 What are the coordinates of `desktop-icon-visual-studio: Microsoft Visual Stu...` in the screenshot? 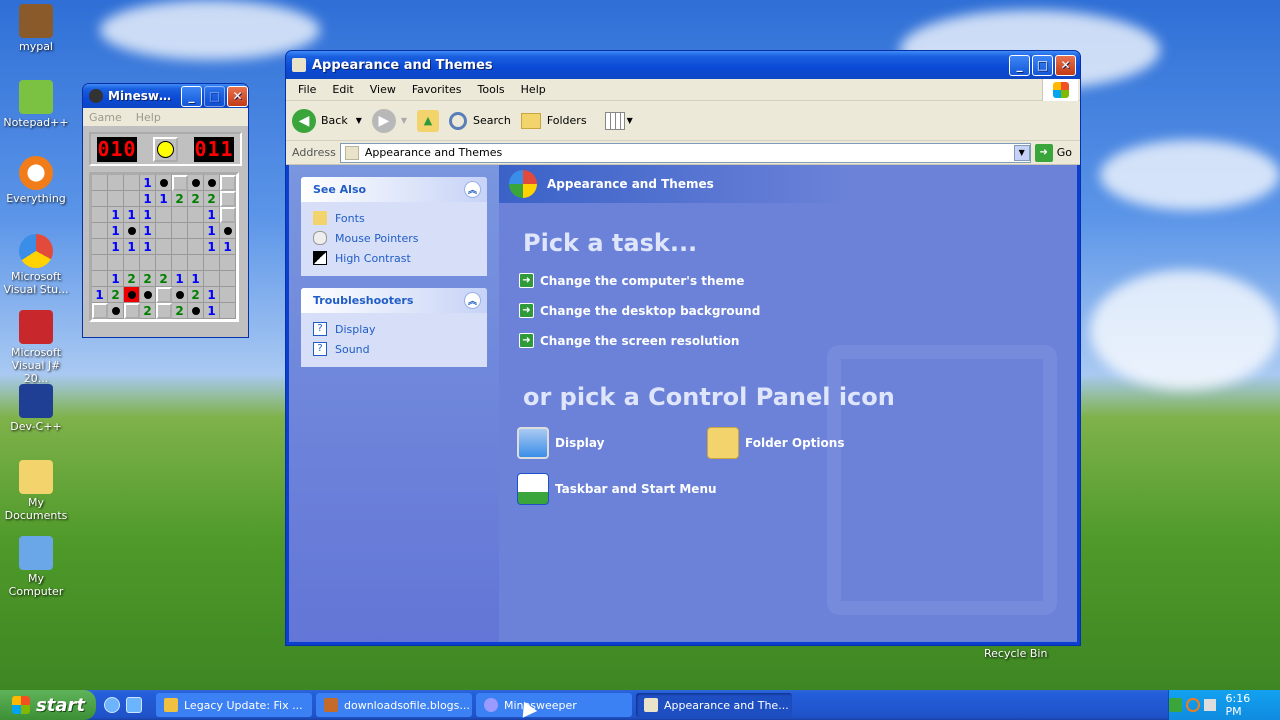 It's located at (36, 265).